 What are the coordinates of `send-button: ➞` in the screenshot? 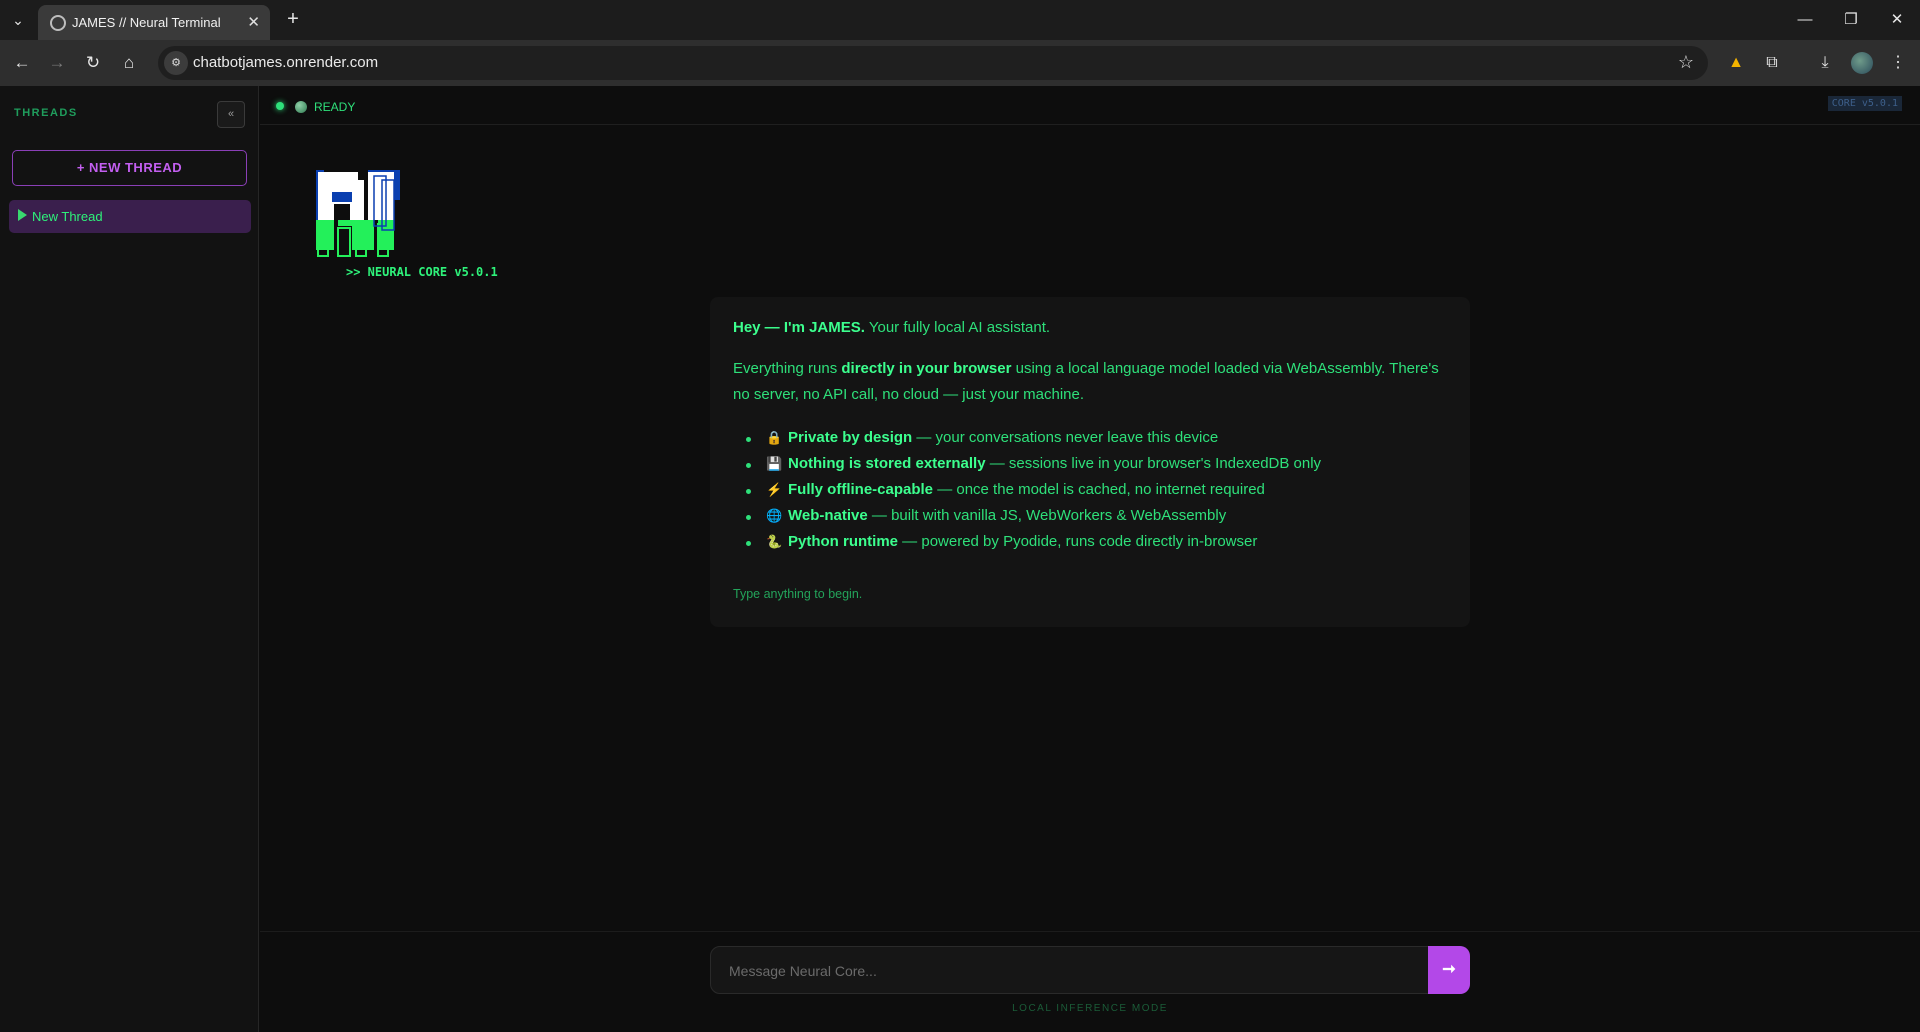 It's located at (1449, 970).